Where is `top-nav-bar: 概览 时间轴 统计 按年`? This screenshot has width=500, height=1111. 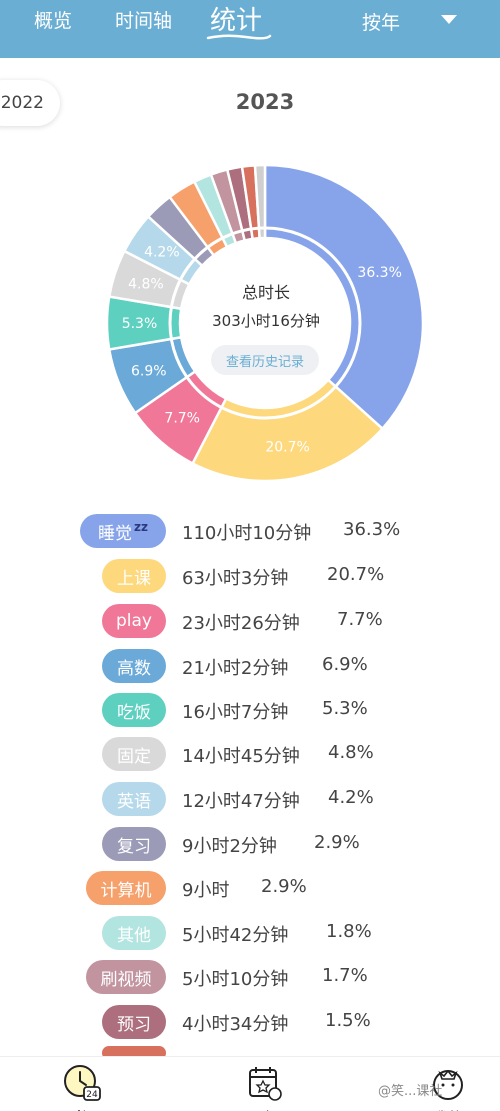
top-nav-bar: 概览 时间轴 统计 按年 is located at coordinates (250, 29).